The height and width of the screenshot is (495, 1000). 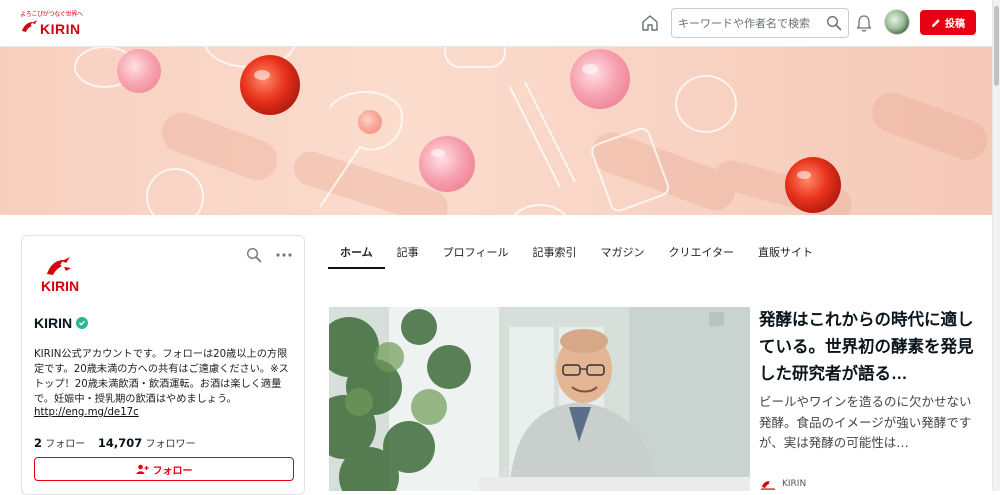 I want to click on profile-logo: KIRIN, so click(x=62, y=276).